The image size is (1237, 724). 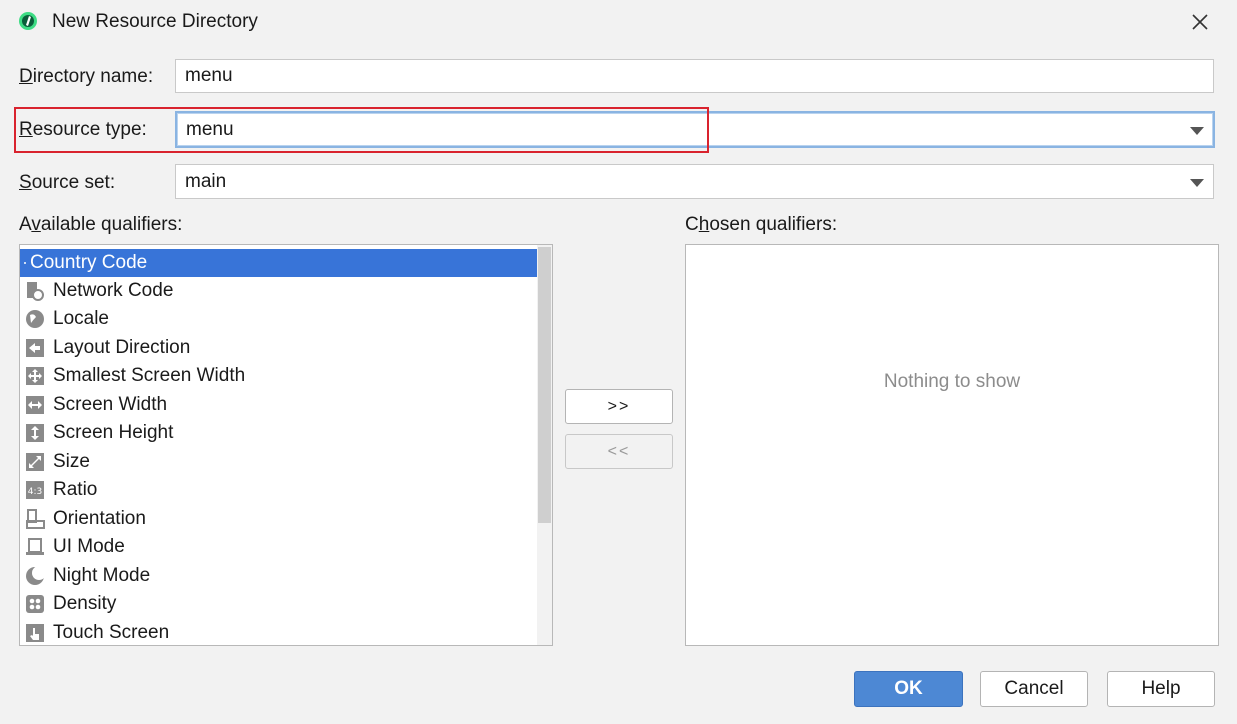 I want to click on chosen-qualifiers-label: Chosen qualifiers:, so click(x=761, y=224).